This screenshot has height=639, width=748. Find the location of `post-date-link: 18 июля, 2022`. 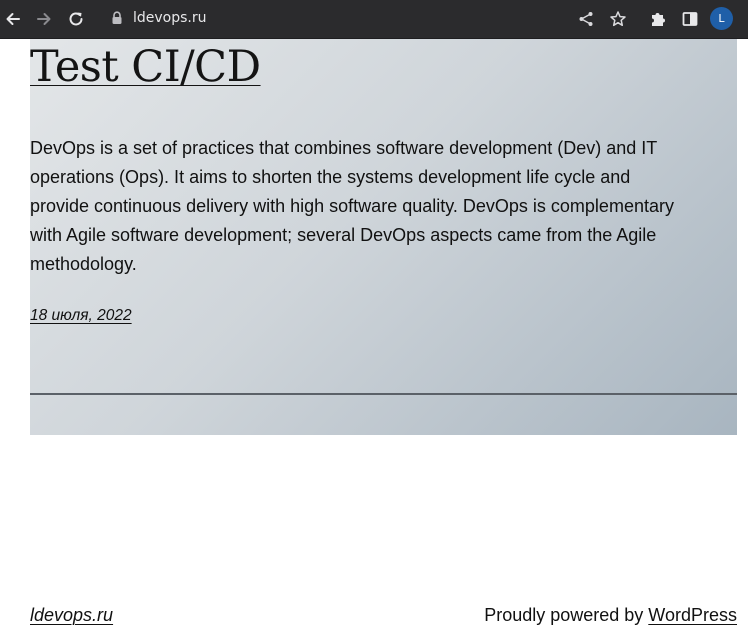

post-date-link: 18 июля, 2022 is located at coordinates (81, 316).